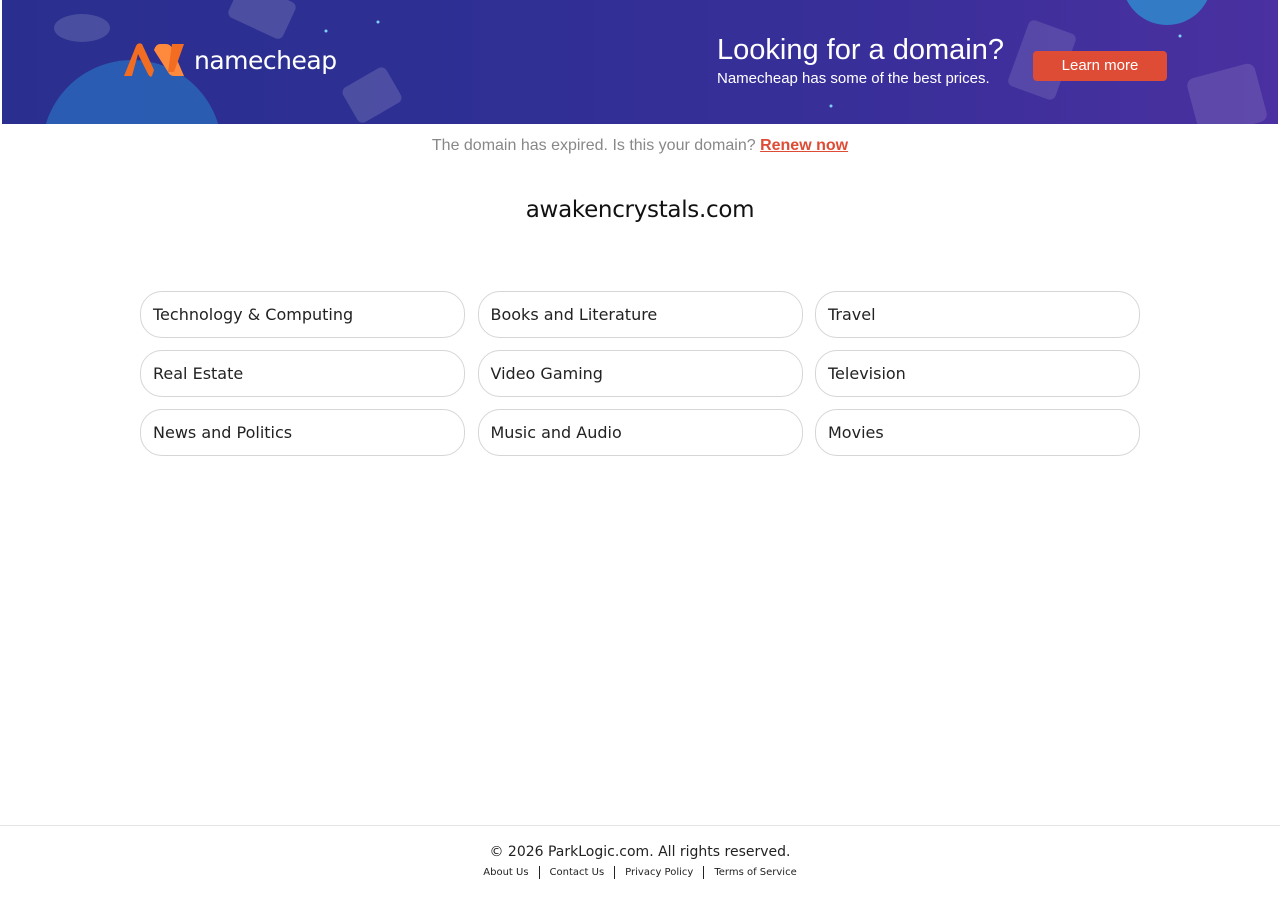 The image size is (1280, 900). I want to click on namecheap-logo: namecheap, so click(229, 60).